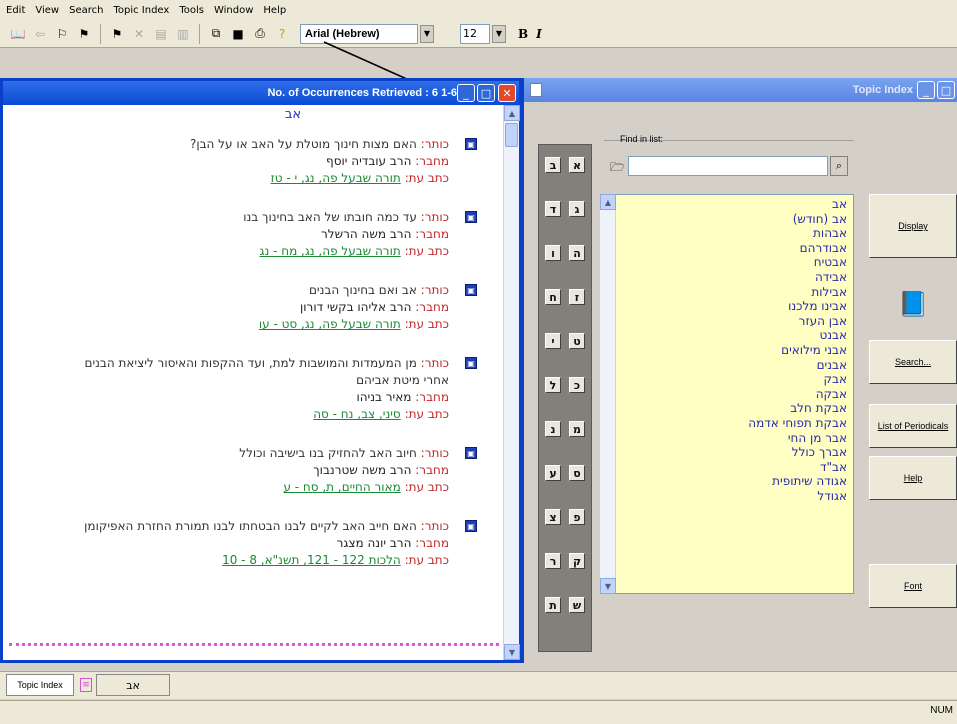 This screenshot has width=957, height=724. Describe the element at coordinates (274, 10) in the screenshot. I see `menu-help: Help` at that location.